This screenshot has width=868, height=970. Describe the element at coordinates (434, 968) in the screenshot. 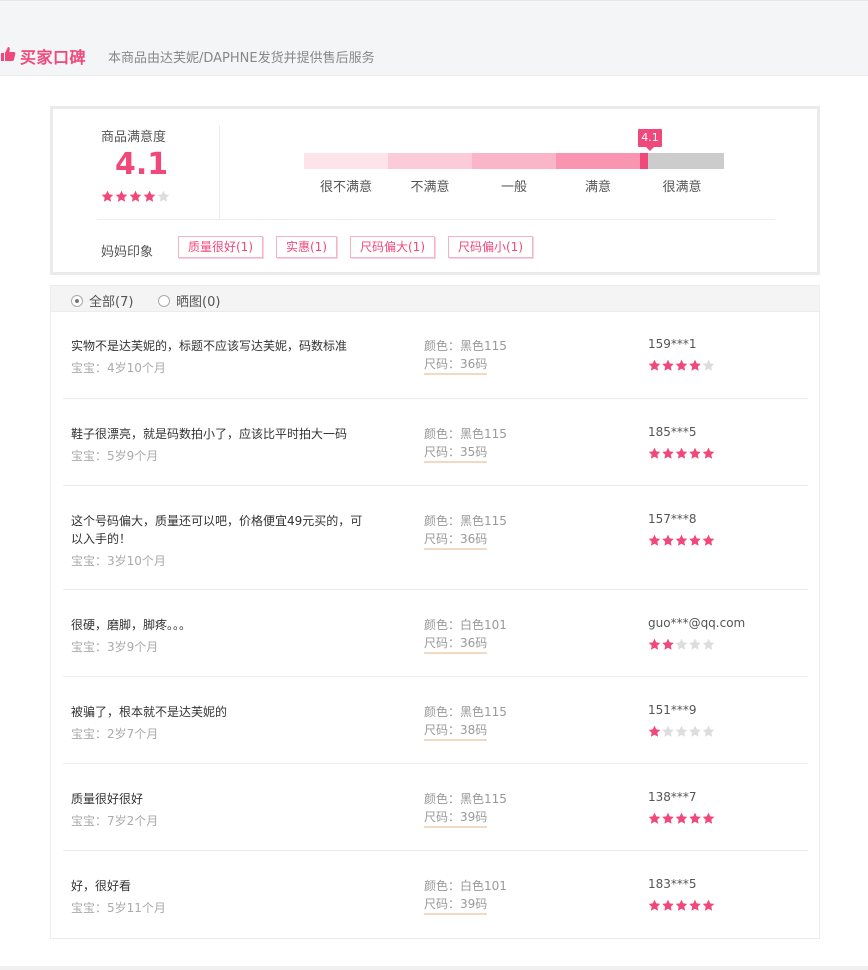

I see `page-footer-divider` at that location.